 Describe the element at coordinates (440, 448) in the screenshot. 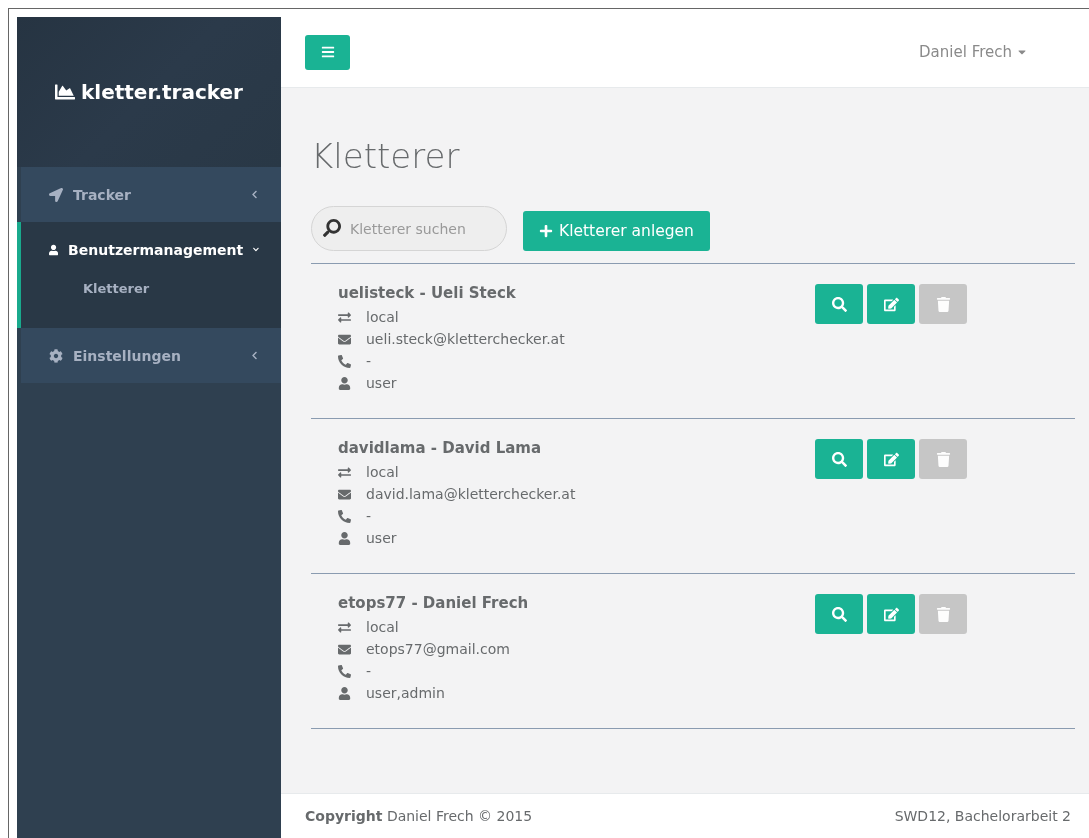

I see `user-name: davidlama - David Lama` at that location.